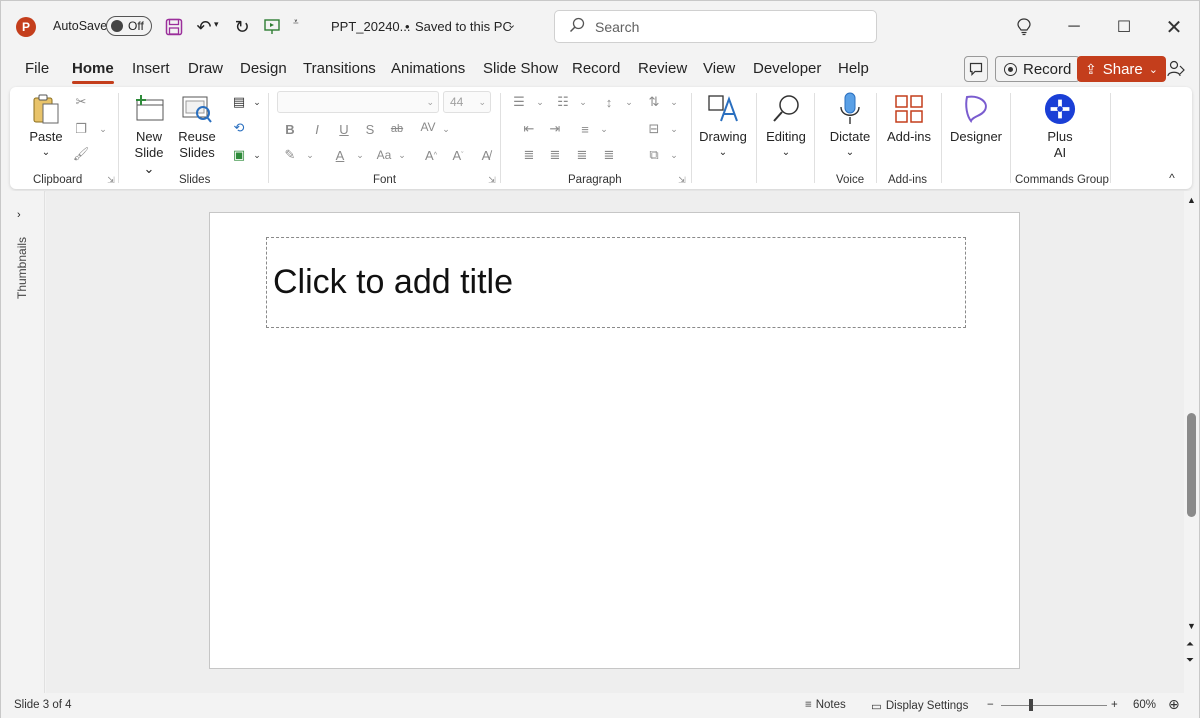  What do you see at coordinates (715, 26) in the screenshot?
I see `search-box: Search` at bounding box center [715, 26].